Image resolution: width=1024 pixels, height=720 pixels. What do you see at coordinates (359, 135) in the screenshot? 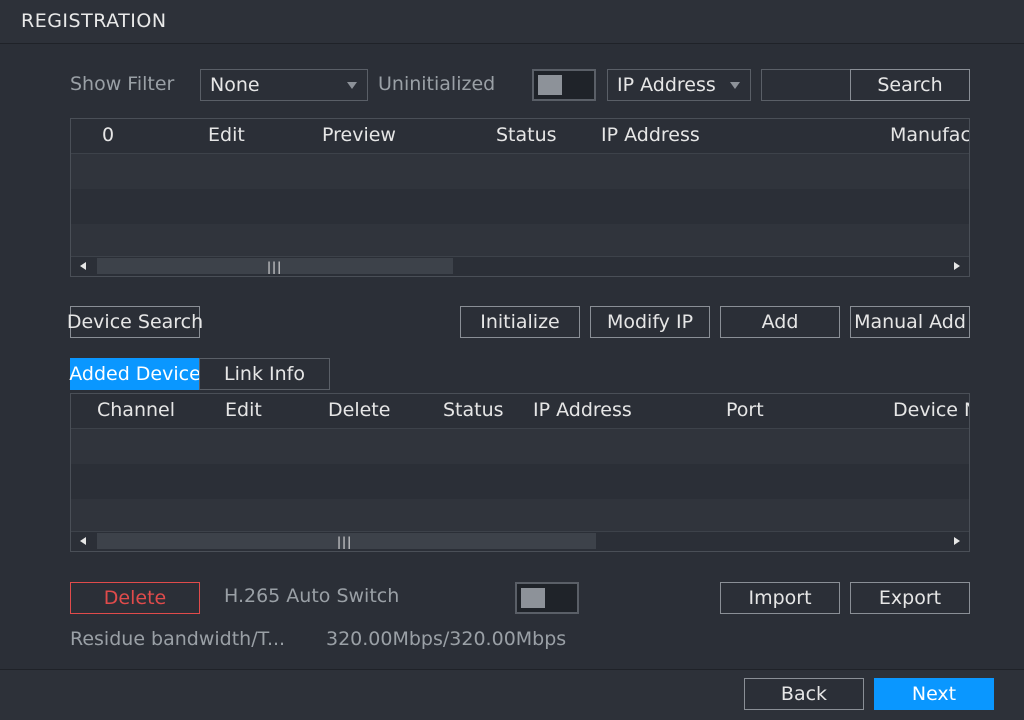
I see `column-header-preview: Preview` at bounding box center [359, 135].